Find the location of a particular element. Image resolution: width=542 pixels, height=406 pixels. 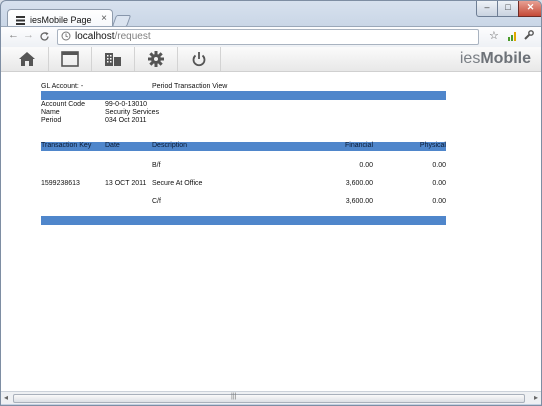

field-label: Name is located at coordinates (50, 112).